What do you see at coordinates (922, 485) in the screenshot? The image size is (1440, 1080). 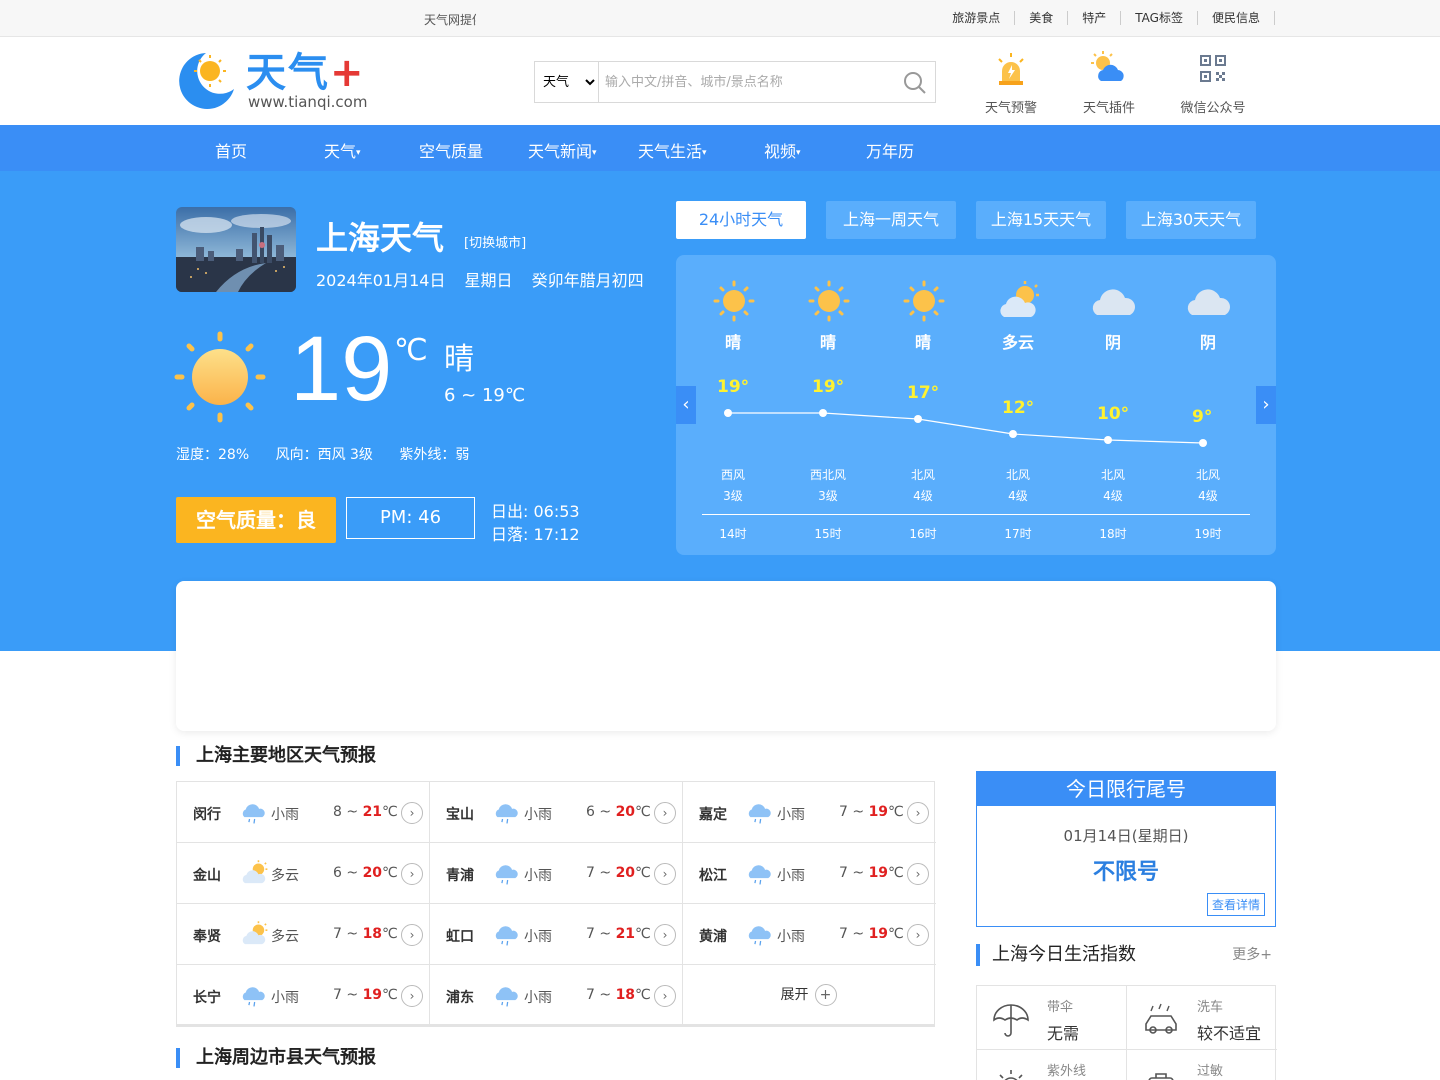 I see `hourly-wind: 北风 4级` at bounding box center [922, 485].